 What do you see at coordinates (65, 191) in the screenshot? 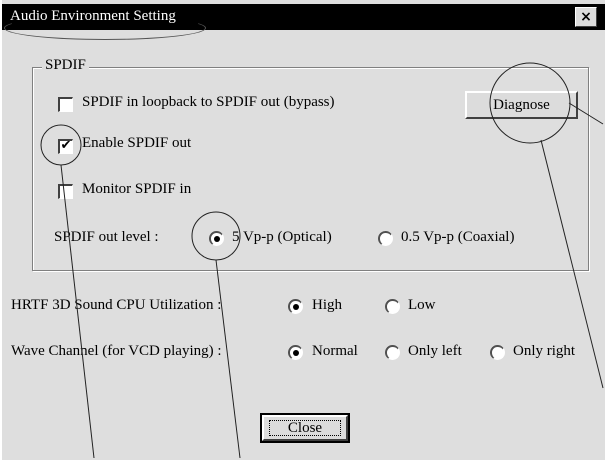
I see `monitor-spdif-in-checkbox` at bounding box center [65, 191].